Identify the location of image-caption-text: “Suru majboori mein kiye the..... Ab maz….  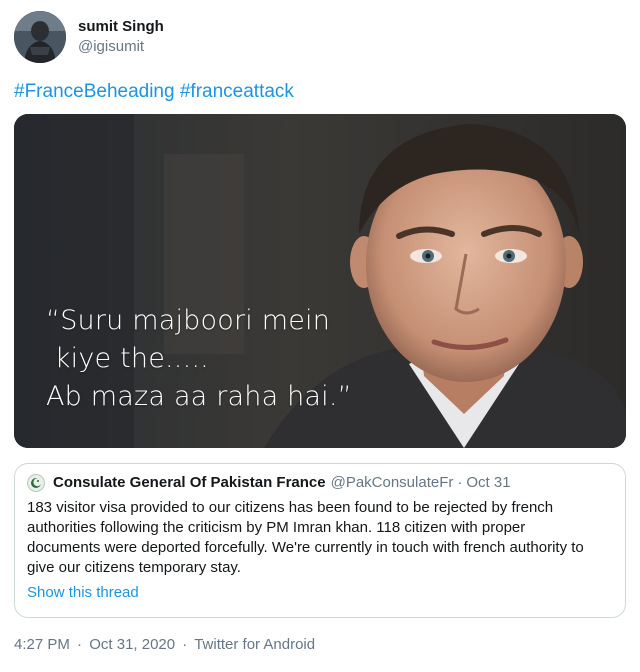
(199, 359).